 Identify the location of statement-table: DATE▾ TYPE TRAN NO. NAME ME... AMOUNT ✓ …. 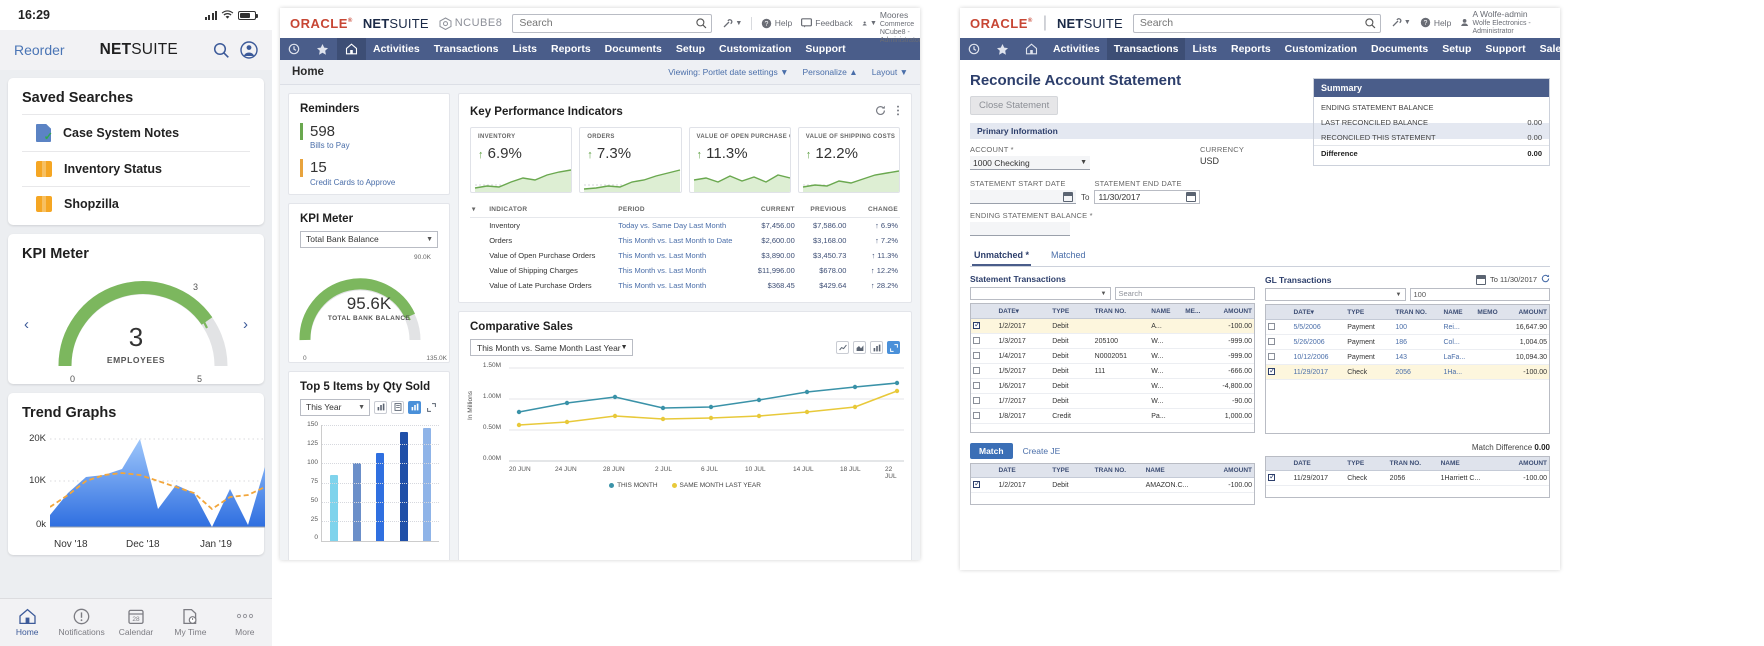
(1112, 368).